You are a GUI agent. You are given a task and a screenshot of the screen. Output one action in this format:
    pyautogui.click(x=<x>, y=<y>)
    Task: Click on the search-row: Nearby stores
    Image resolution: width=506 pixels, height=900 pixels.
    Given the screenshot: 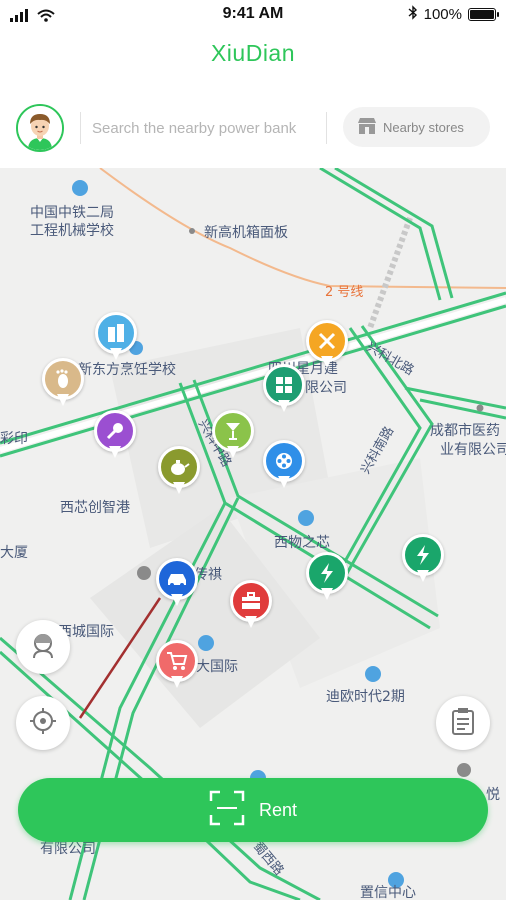 What is the action you would take?
    pyautogui.click(x=253, y=129)
    